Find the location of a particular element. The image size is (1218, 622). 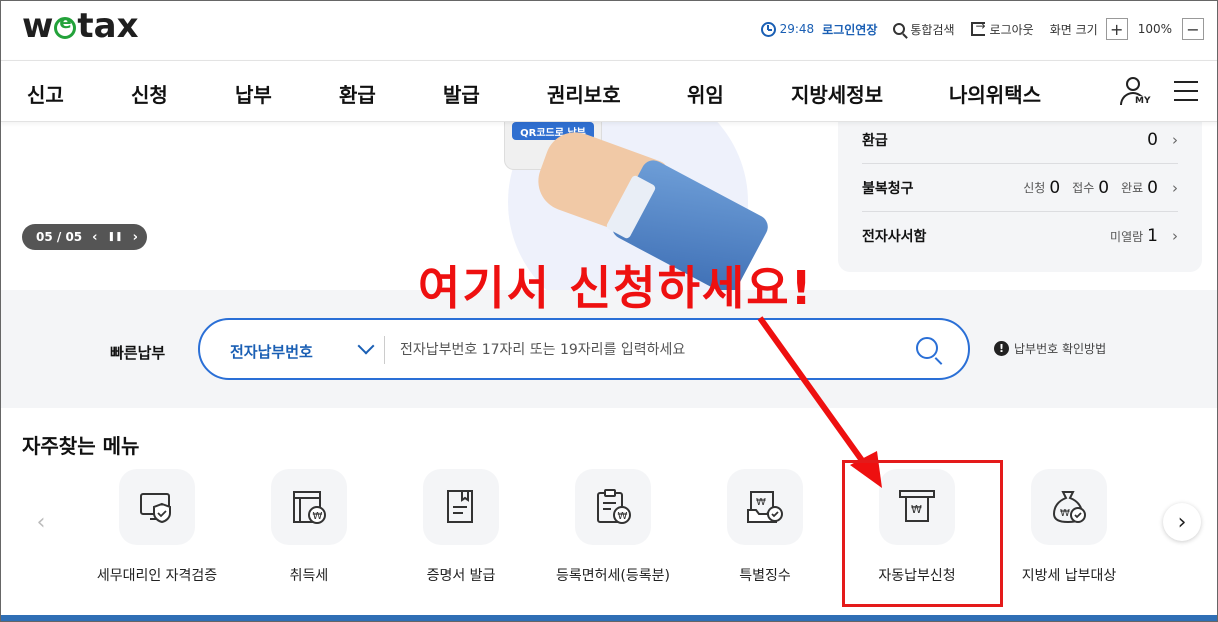

annotation-arrow is located at coordinates (819, 402).